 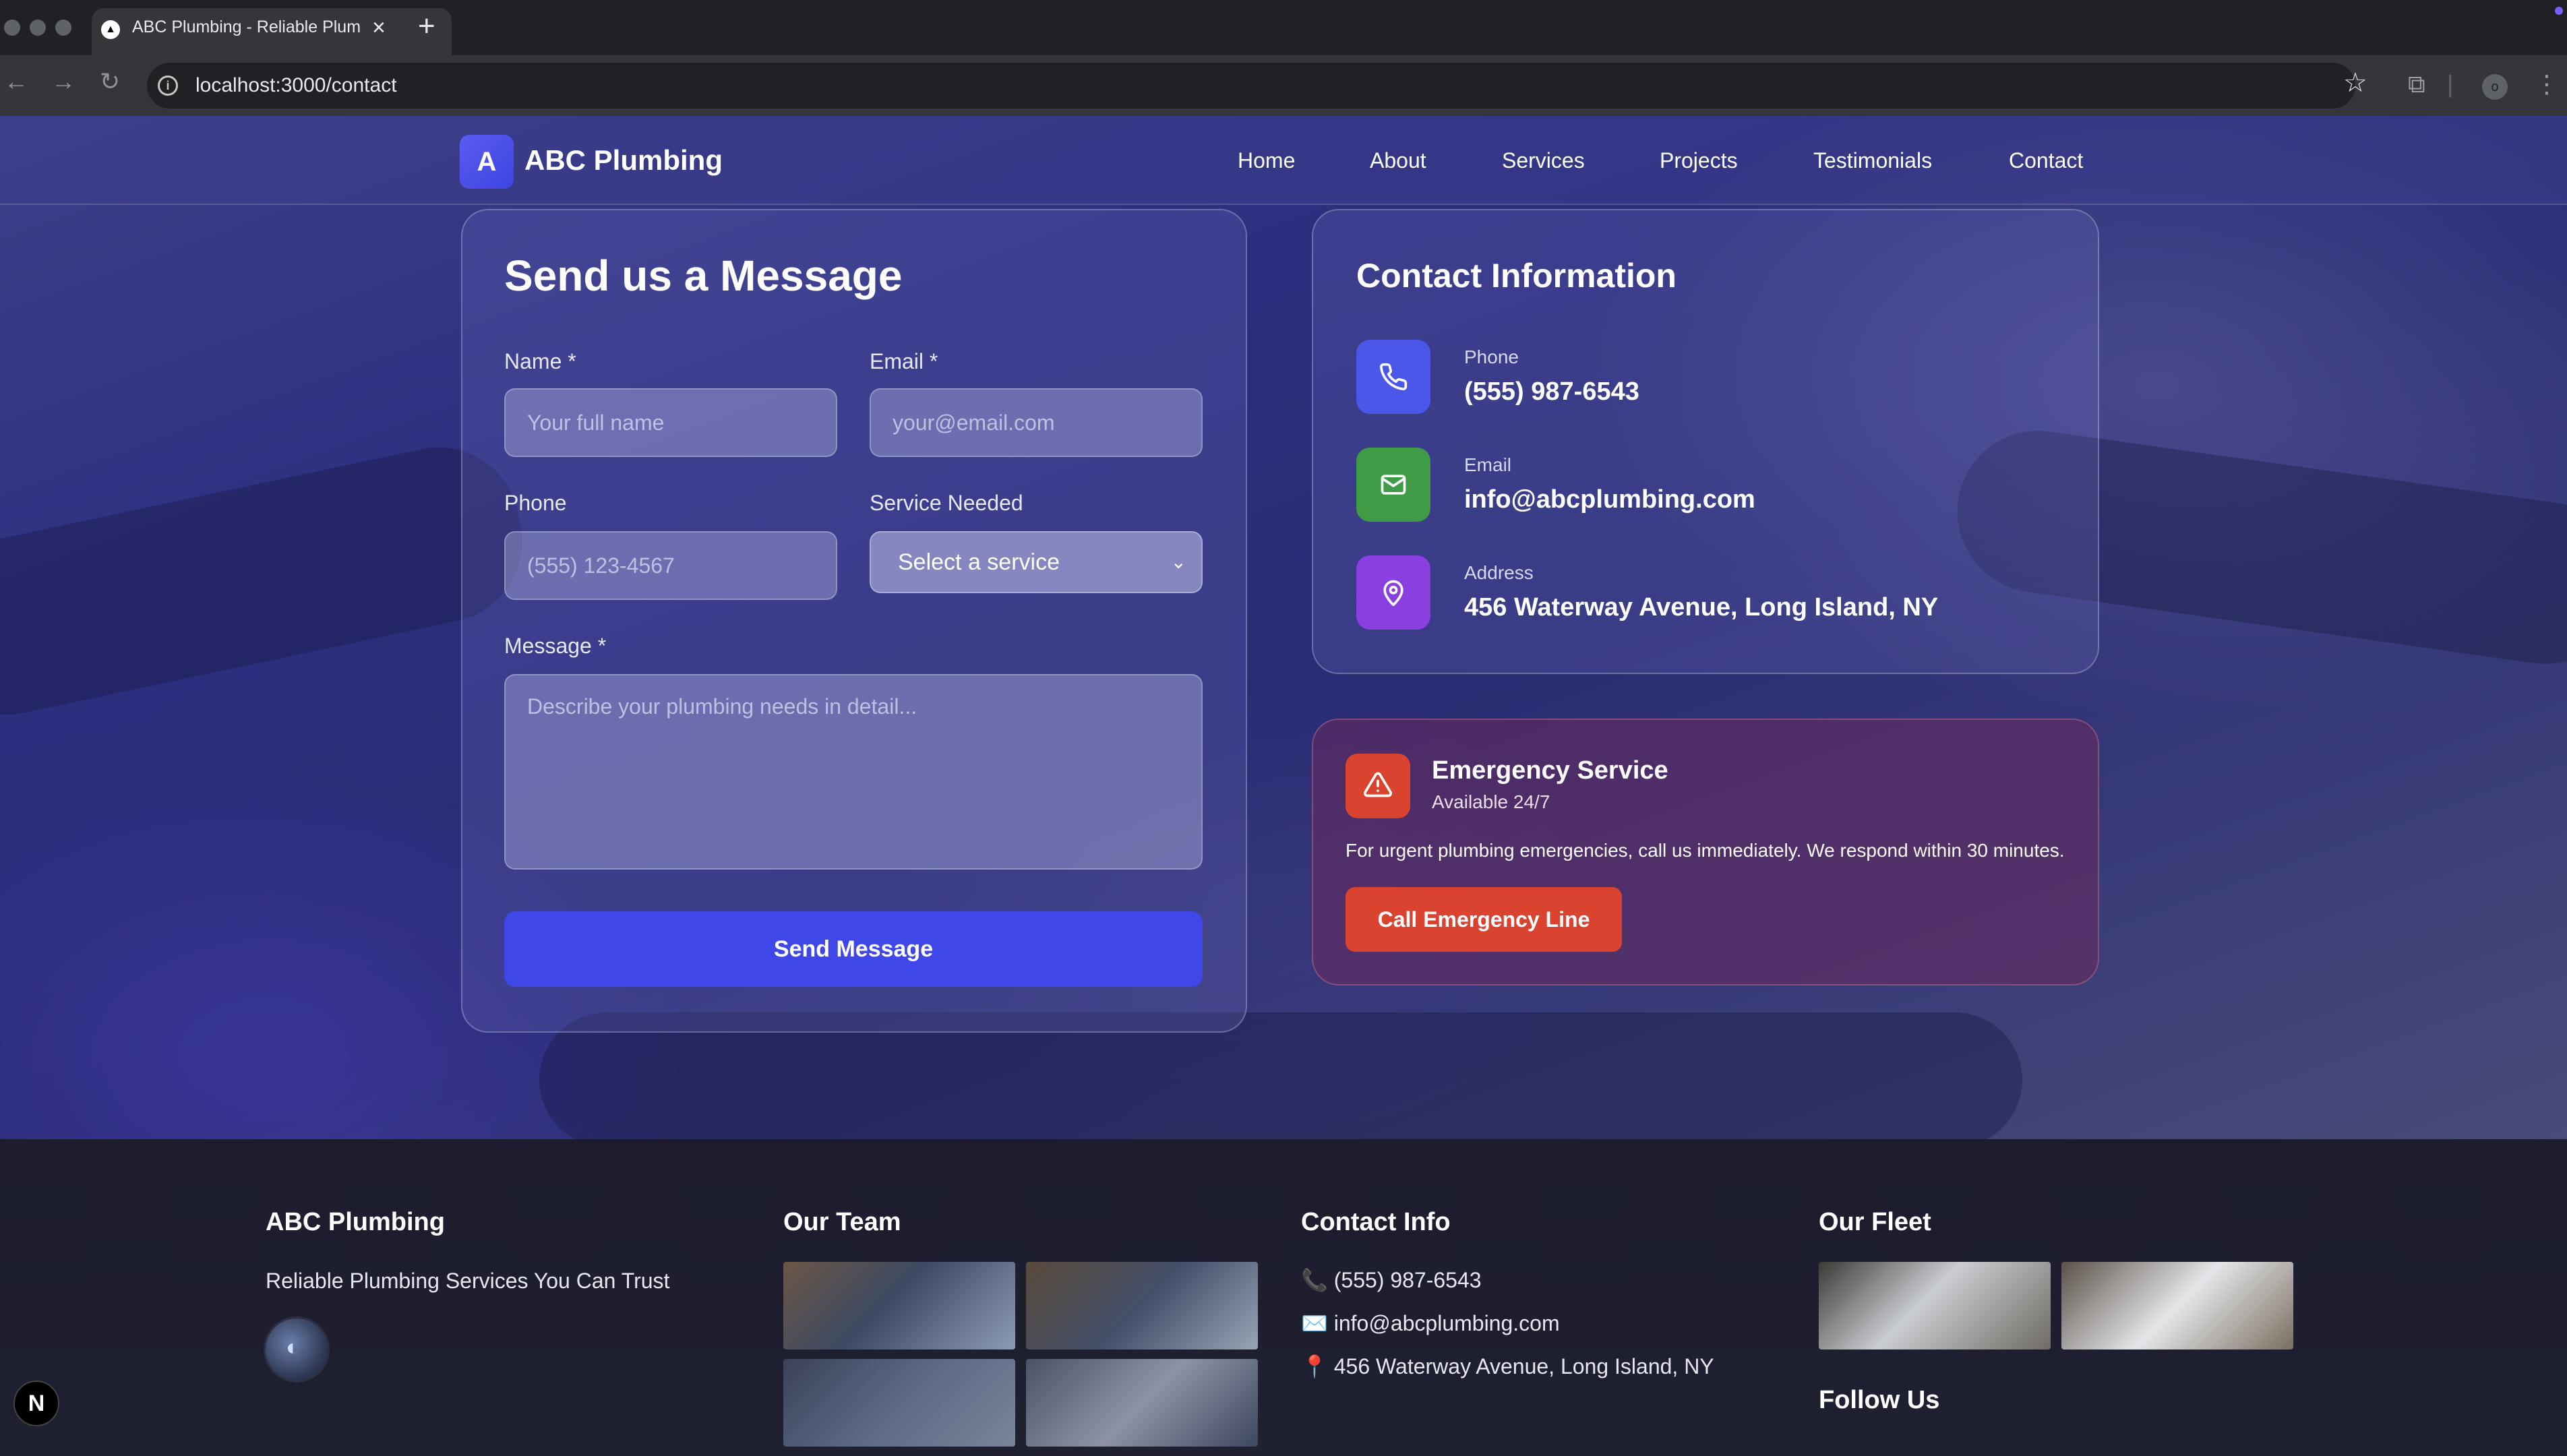 I want to click on service-label: Service Needed, so click(x=947, y=503).